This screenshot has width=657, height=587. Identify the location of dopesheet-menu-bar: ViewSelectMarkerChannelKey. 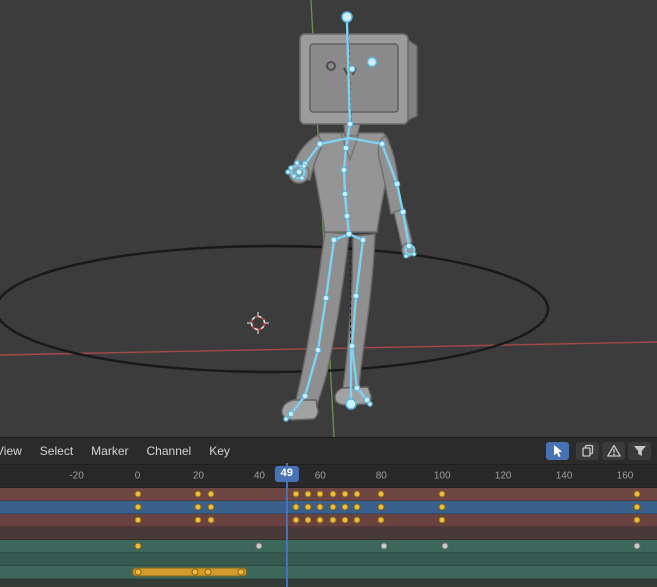
(119, 451).